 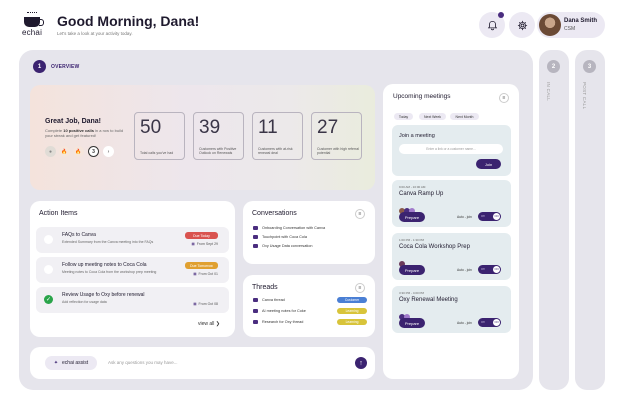 What do you see at coordinates (39, 66) in the screenshot?
I see `step-overview-number: 1` at bounding box center [39, 66].